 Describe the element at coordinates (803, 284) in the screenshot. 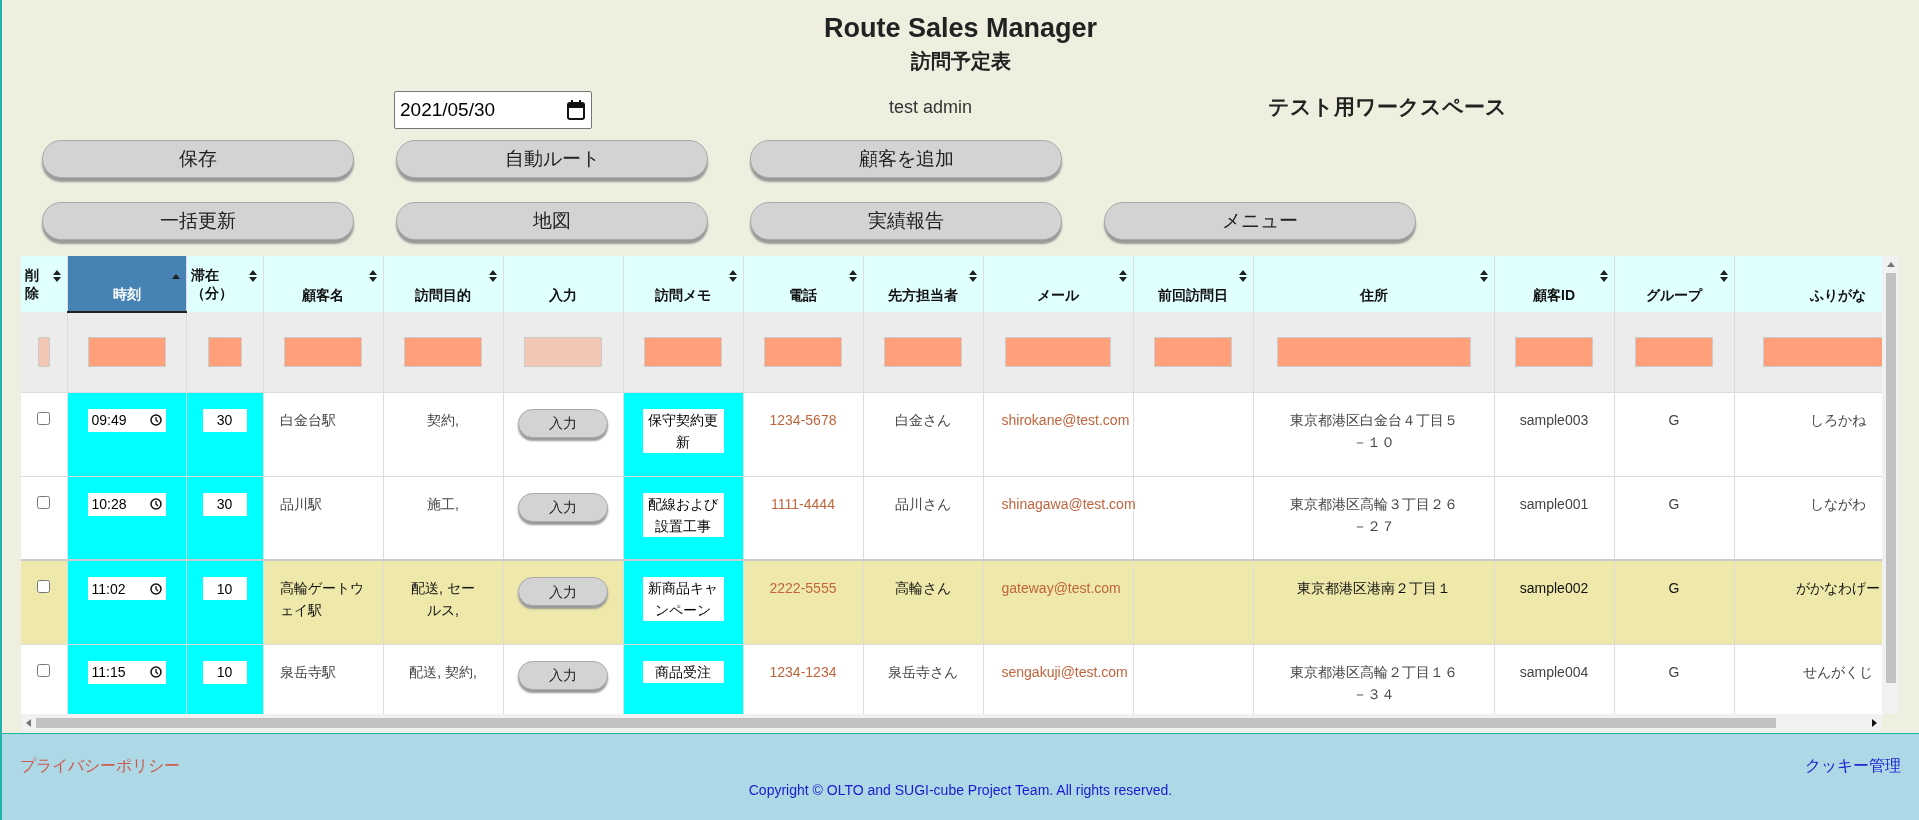

I see `column-header: 電話` at that location.